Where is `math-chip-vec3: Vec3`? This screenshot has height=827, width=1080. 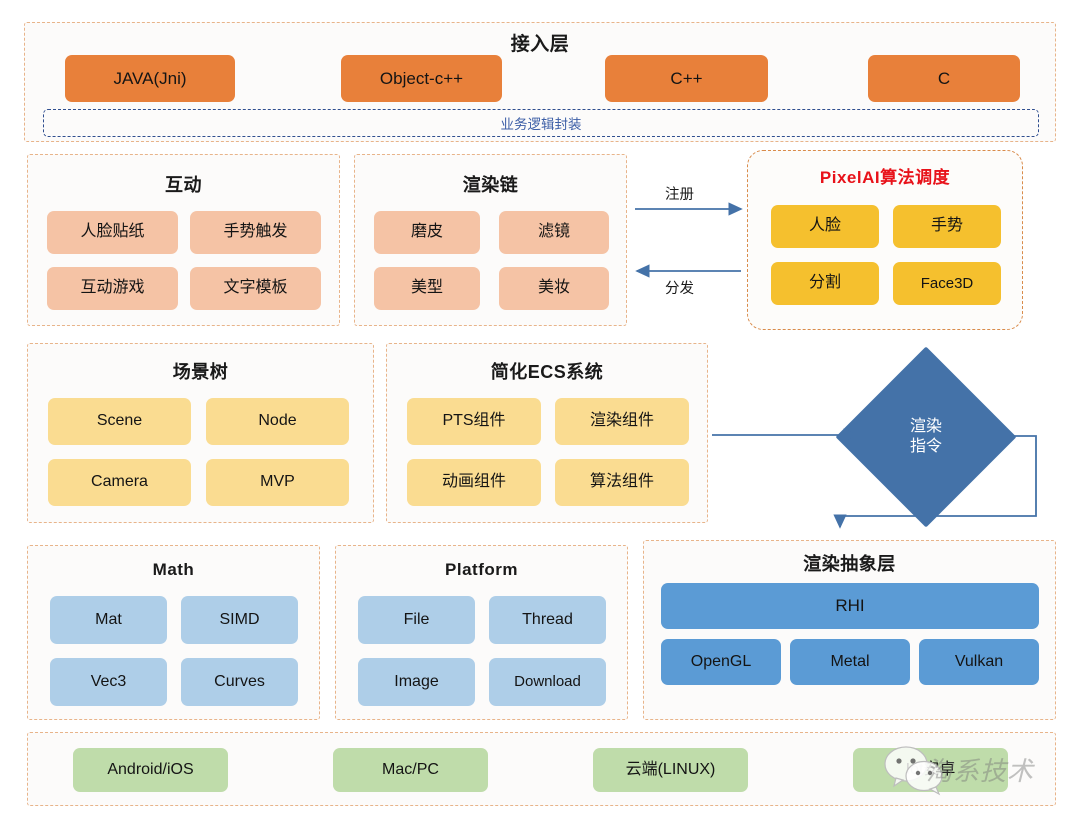
math-chip-vec3: Vec3 is located at coordinates (108, 682).